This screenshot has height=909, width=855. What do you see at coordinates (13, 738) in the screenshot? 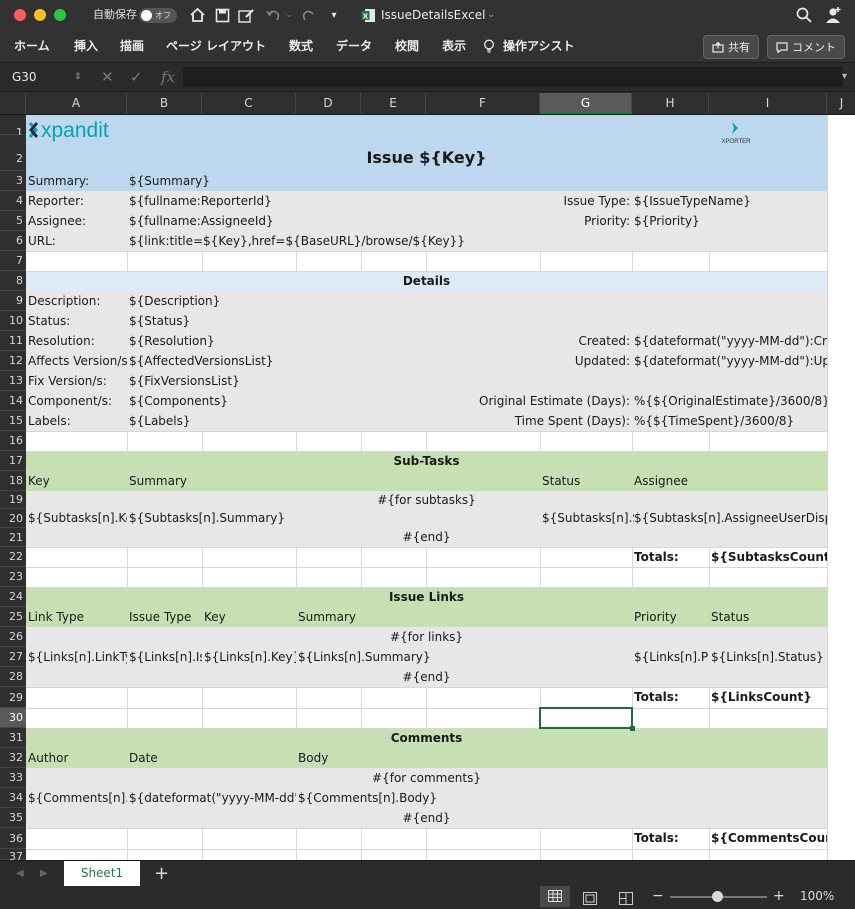
I see `row-header: 31` at bounding box center [13, 738].